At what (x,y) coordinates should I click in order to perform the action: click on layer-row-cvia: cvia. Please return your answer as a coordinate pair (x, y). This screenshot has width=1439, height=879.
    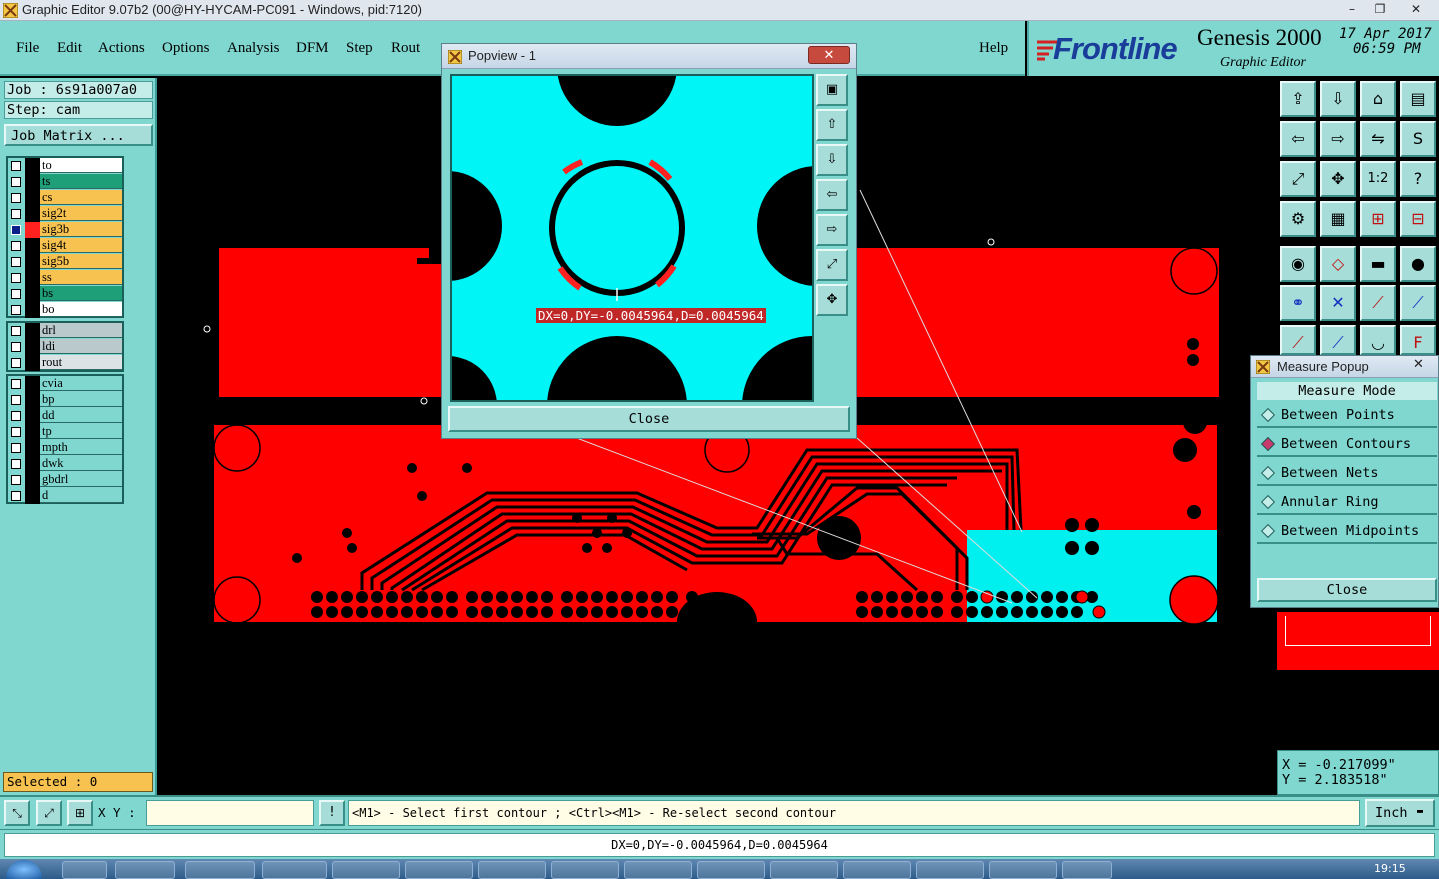
    Looking at the image, I should click on (65, 384).